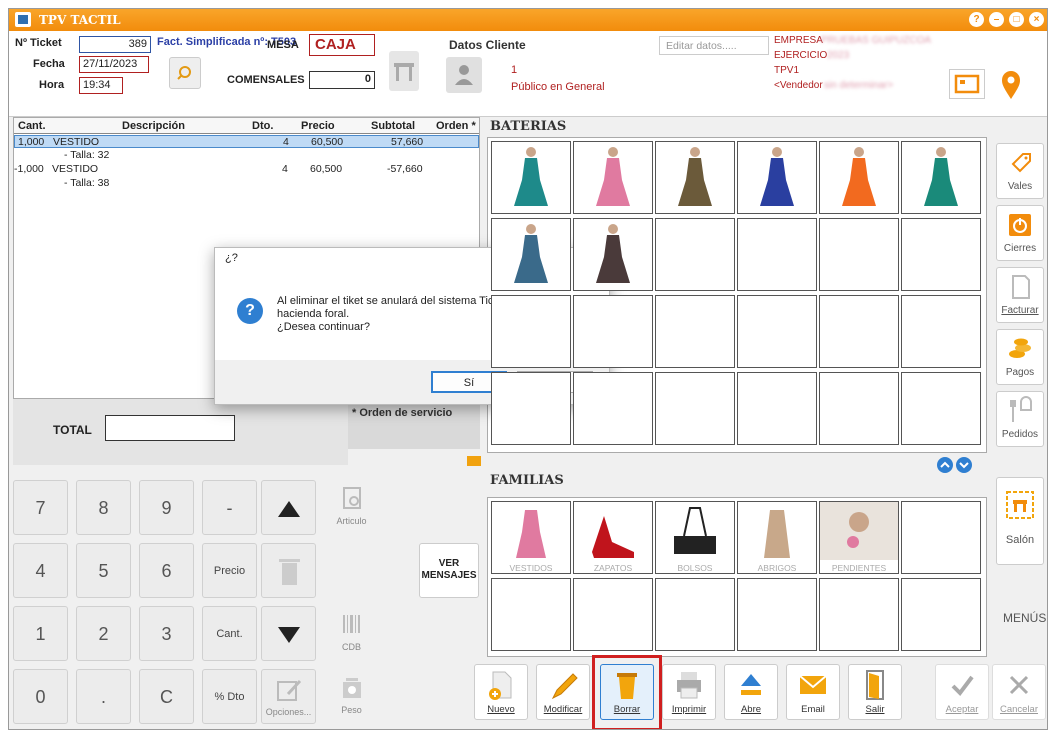 The image size is (1055, 735). Describe the element at coordinates (1020, 295) in the screenshot. I see `invoice-button: Facturar` at that location.